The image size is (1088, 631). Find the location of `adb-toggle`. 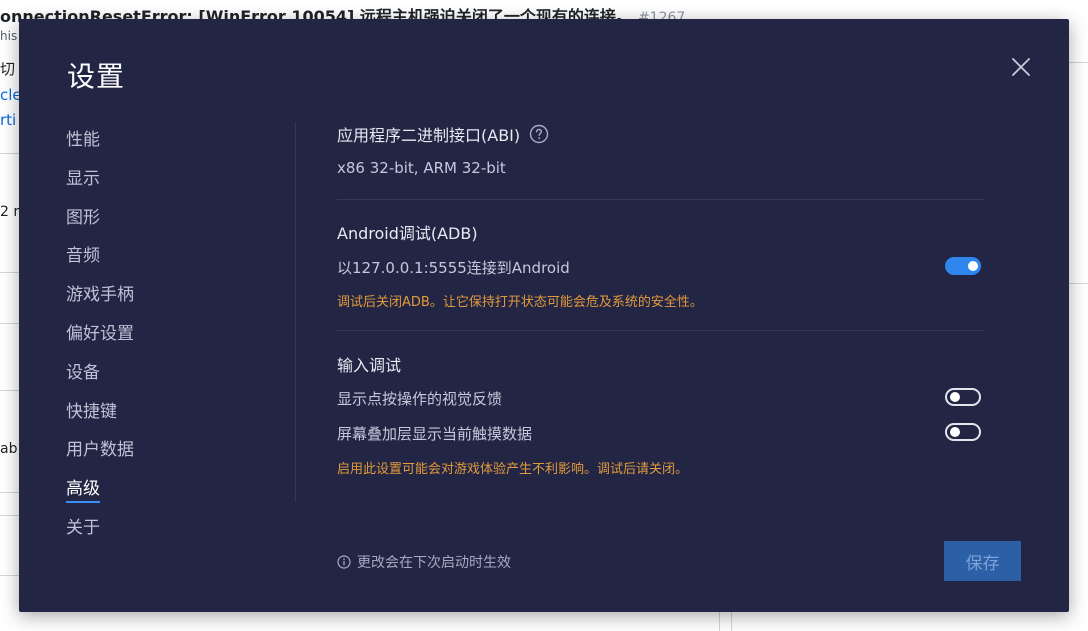

adb-toggle is located at coordinates (963, 266).